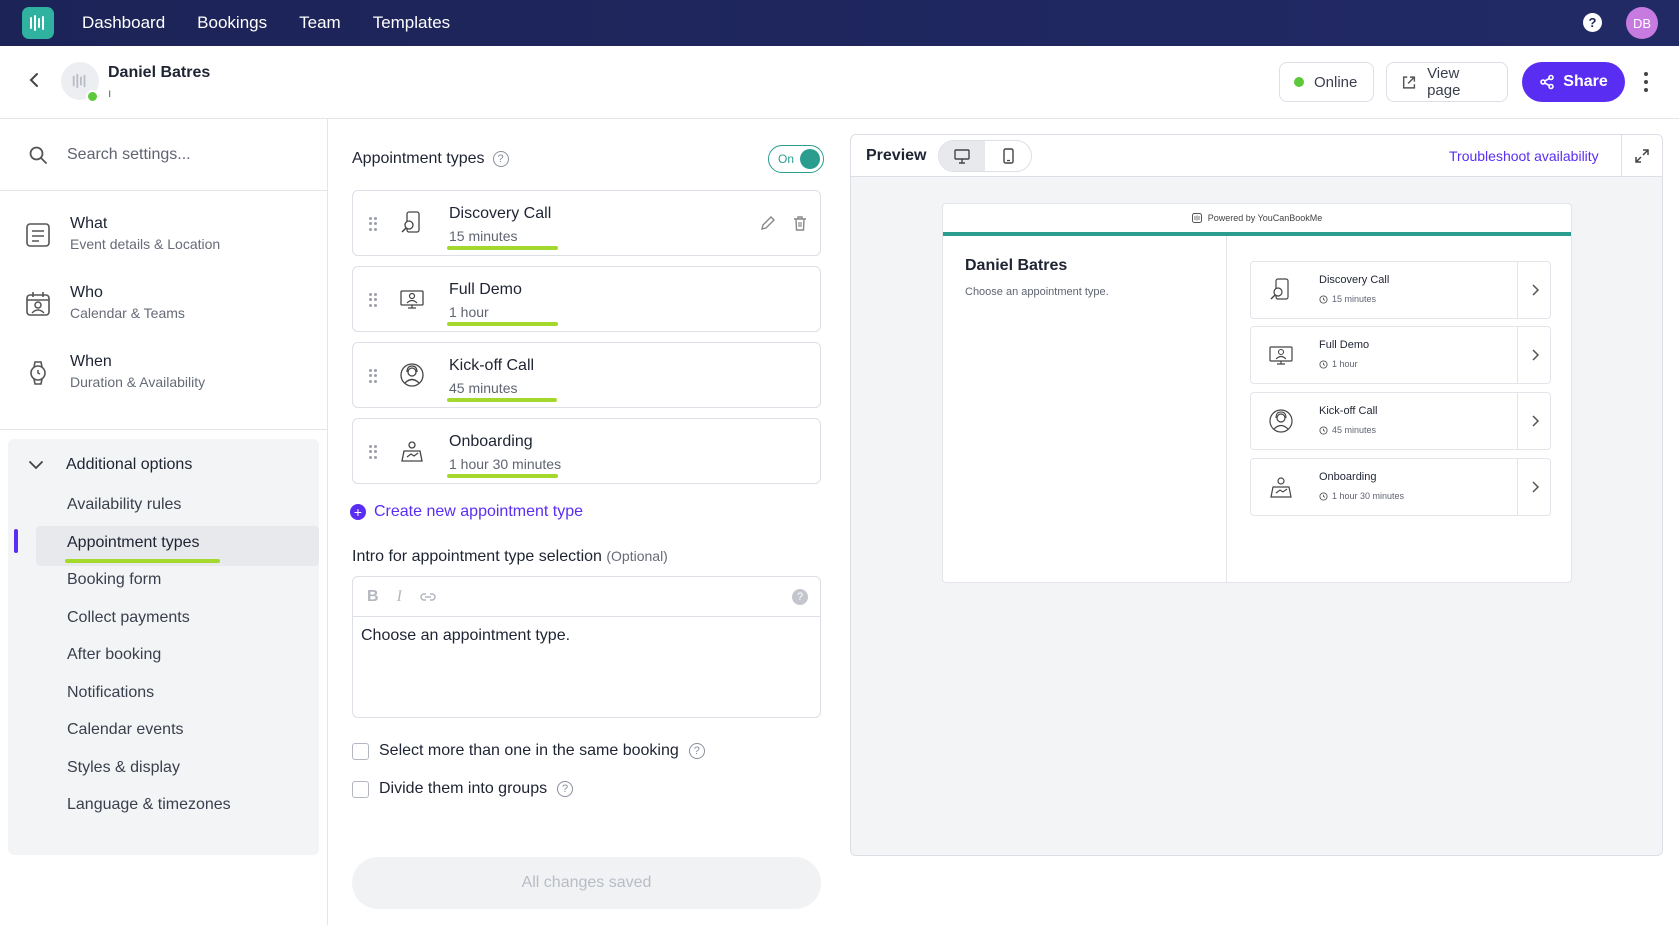 The width and height of the screenshot is (1679, 925). What do you see at coordinates (1641, 155) in the screenshot?
I see `expand-preview-button` at bounding box center [1641, 155].